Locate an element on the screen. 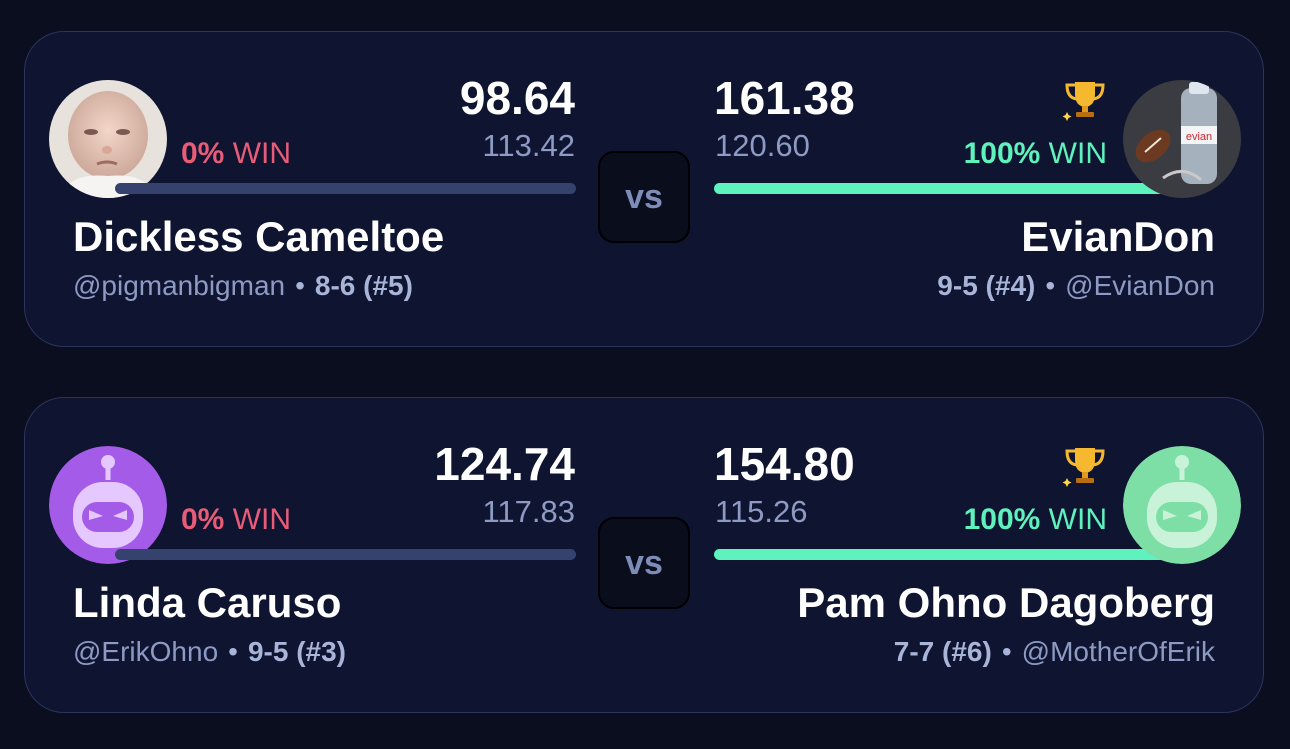 The image size is (1290, 749). team-name-right: EvianDon is located at coordinates (1118, 237).